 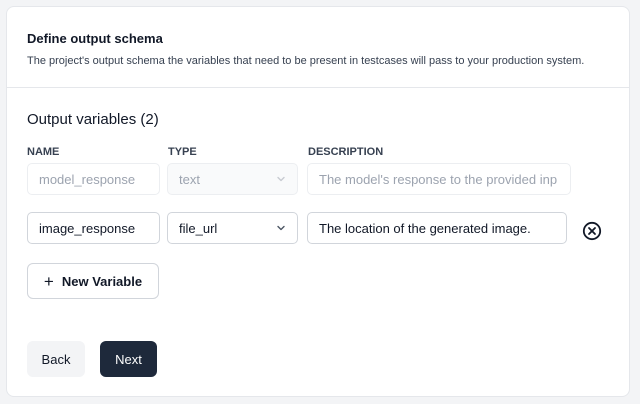 What do you see at coordinates (56, 359) in the screenshot?
I see `back-button: Back` at bounding box center [56, 359].